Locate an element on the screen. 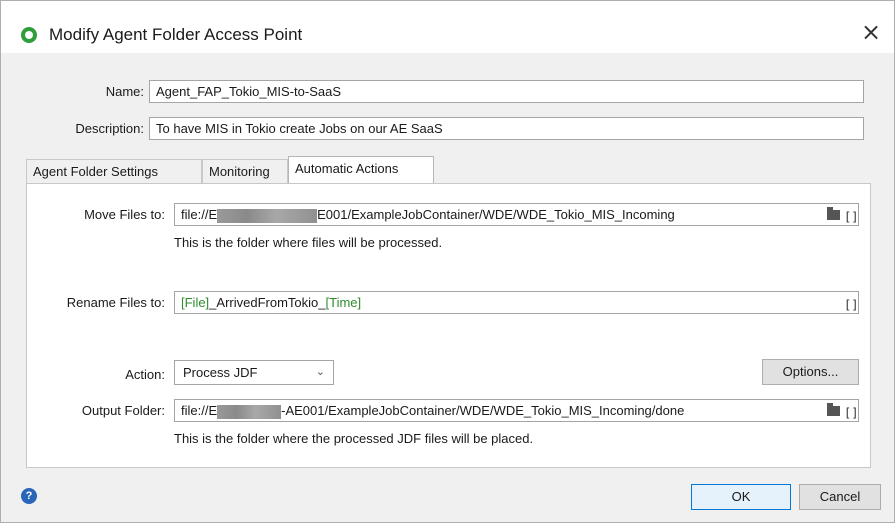 The width and height of the screenshot is (895, 523). action-label: Action: is located at coordinates (145, 374).